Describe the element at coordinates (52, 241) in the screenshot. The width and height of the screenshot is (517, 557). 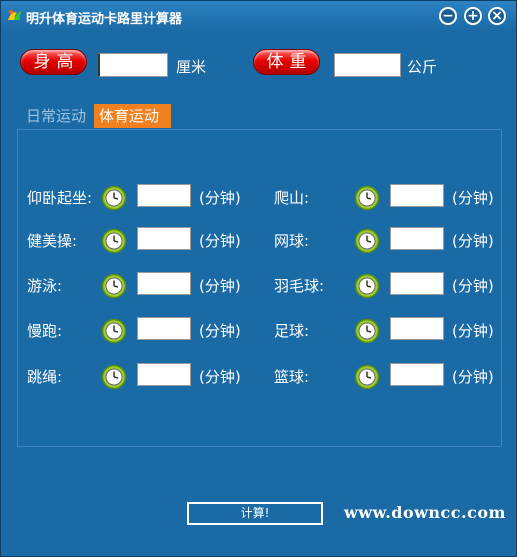
I see `activity-label-left-1: 健美操:` at that location.